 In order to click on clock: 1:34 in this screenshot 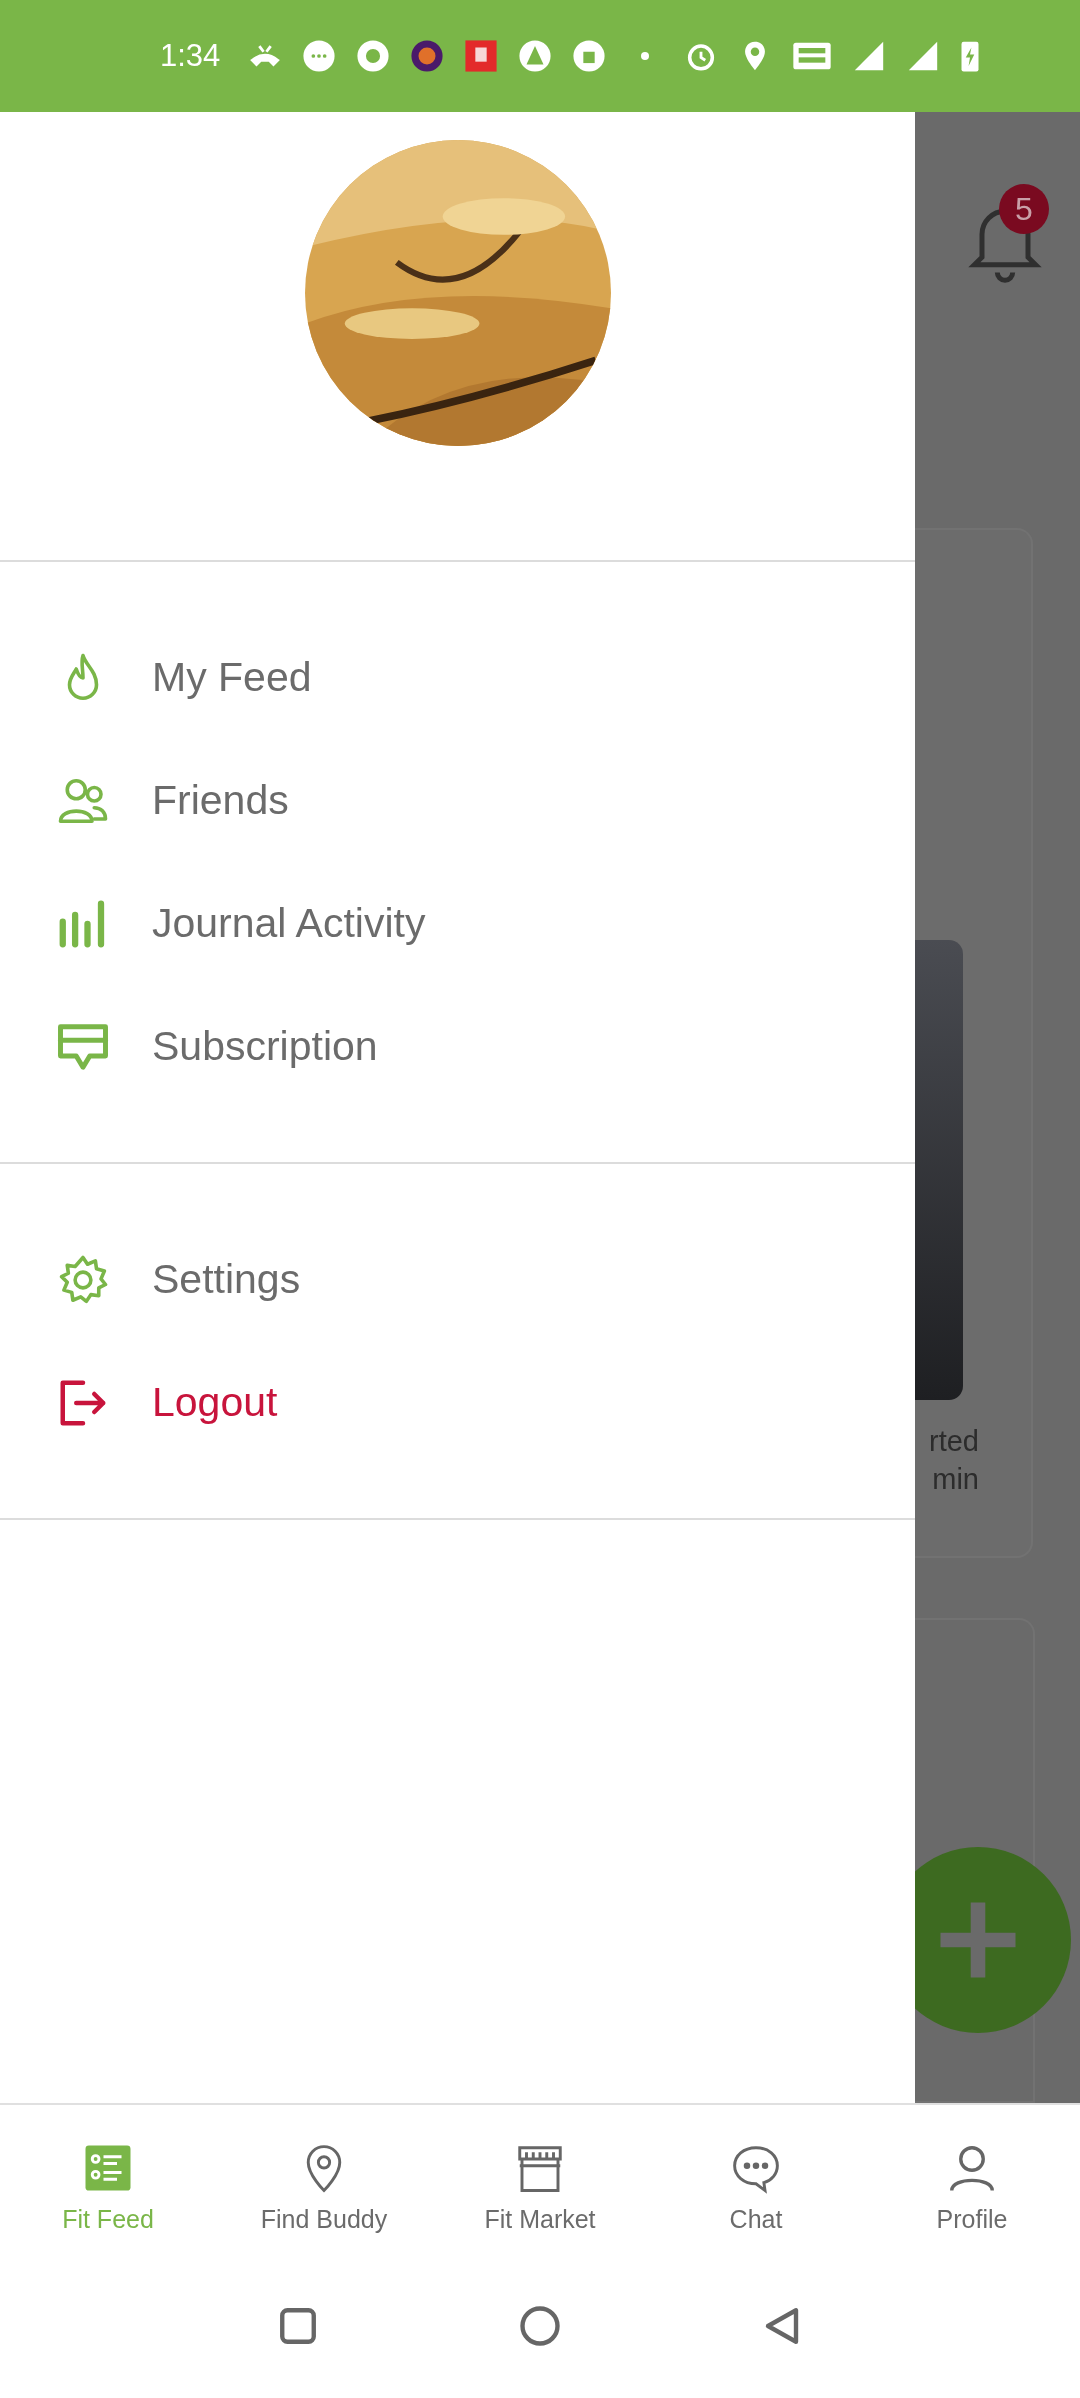, I will do `click(190, 56)`.